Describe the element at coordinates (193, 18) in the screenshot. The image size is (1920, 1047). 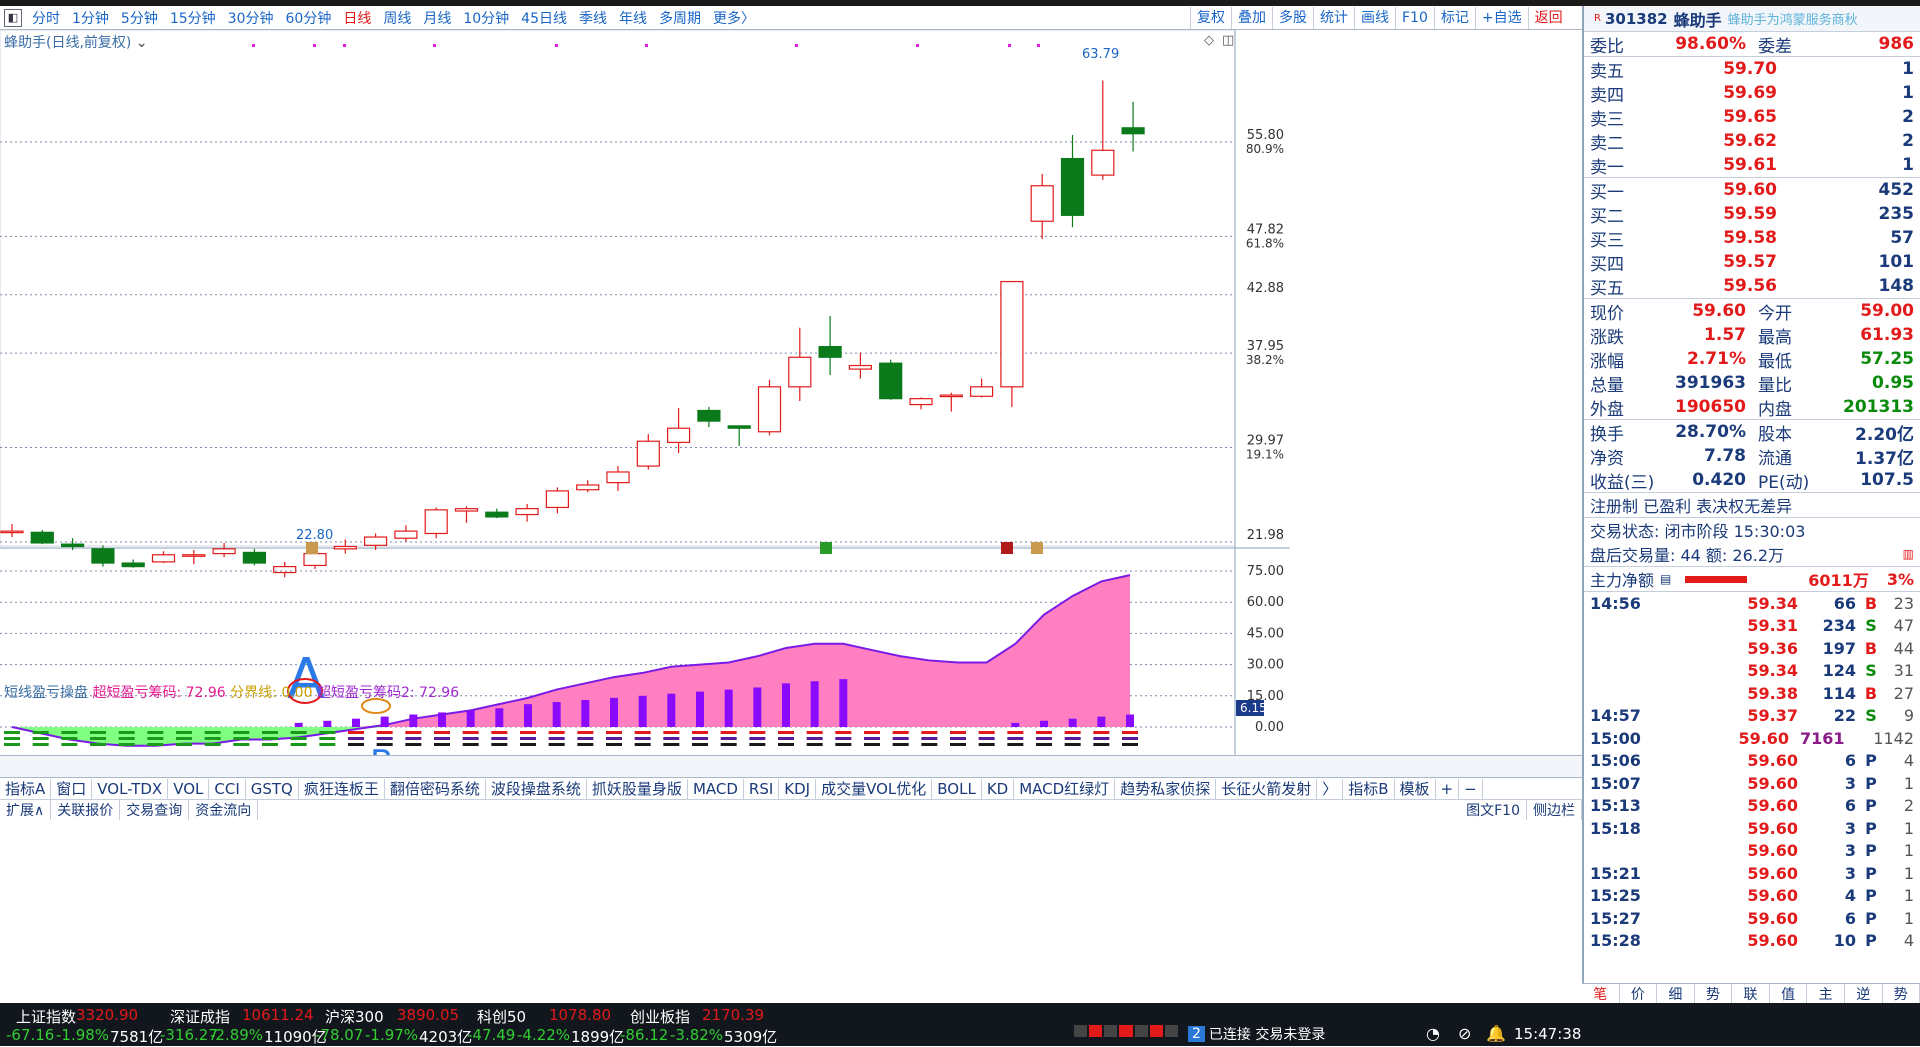
I see `period-tab-3: 15分钟` at that location.